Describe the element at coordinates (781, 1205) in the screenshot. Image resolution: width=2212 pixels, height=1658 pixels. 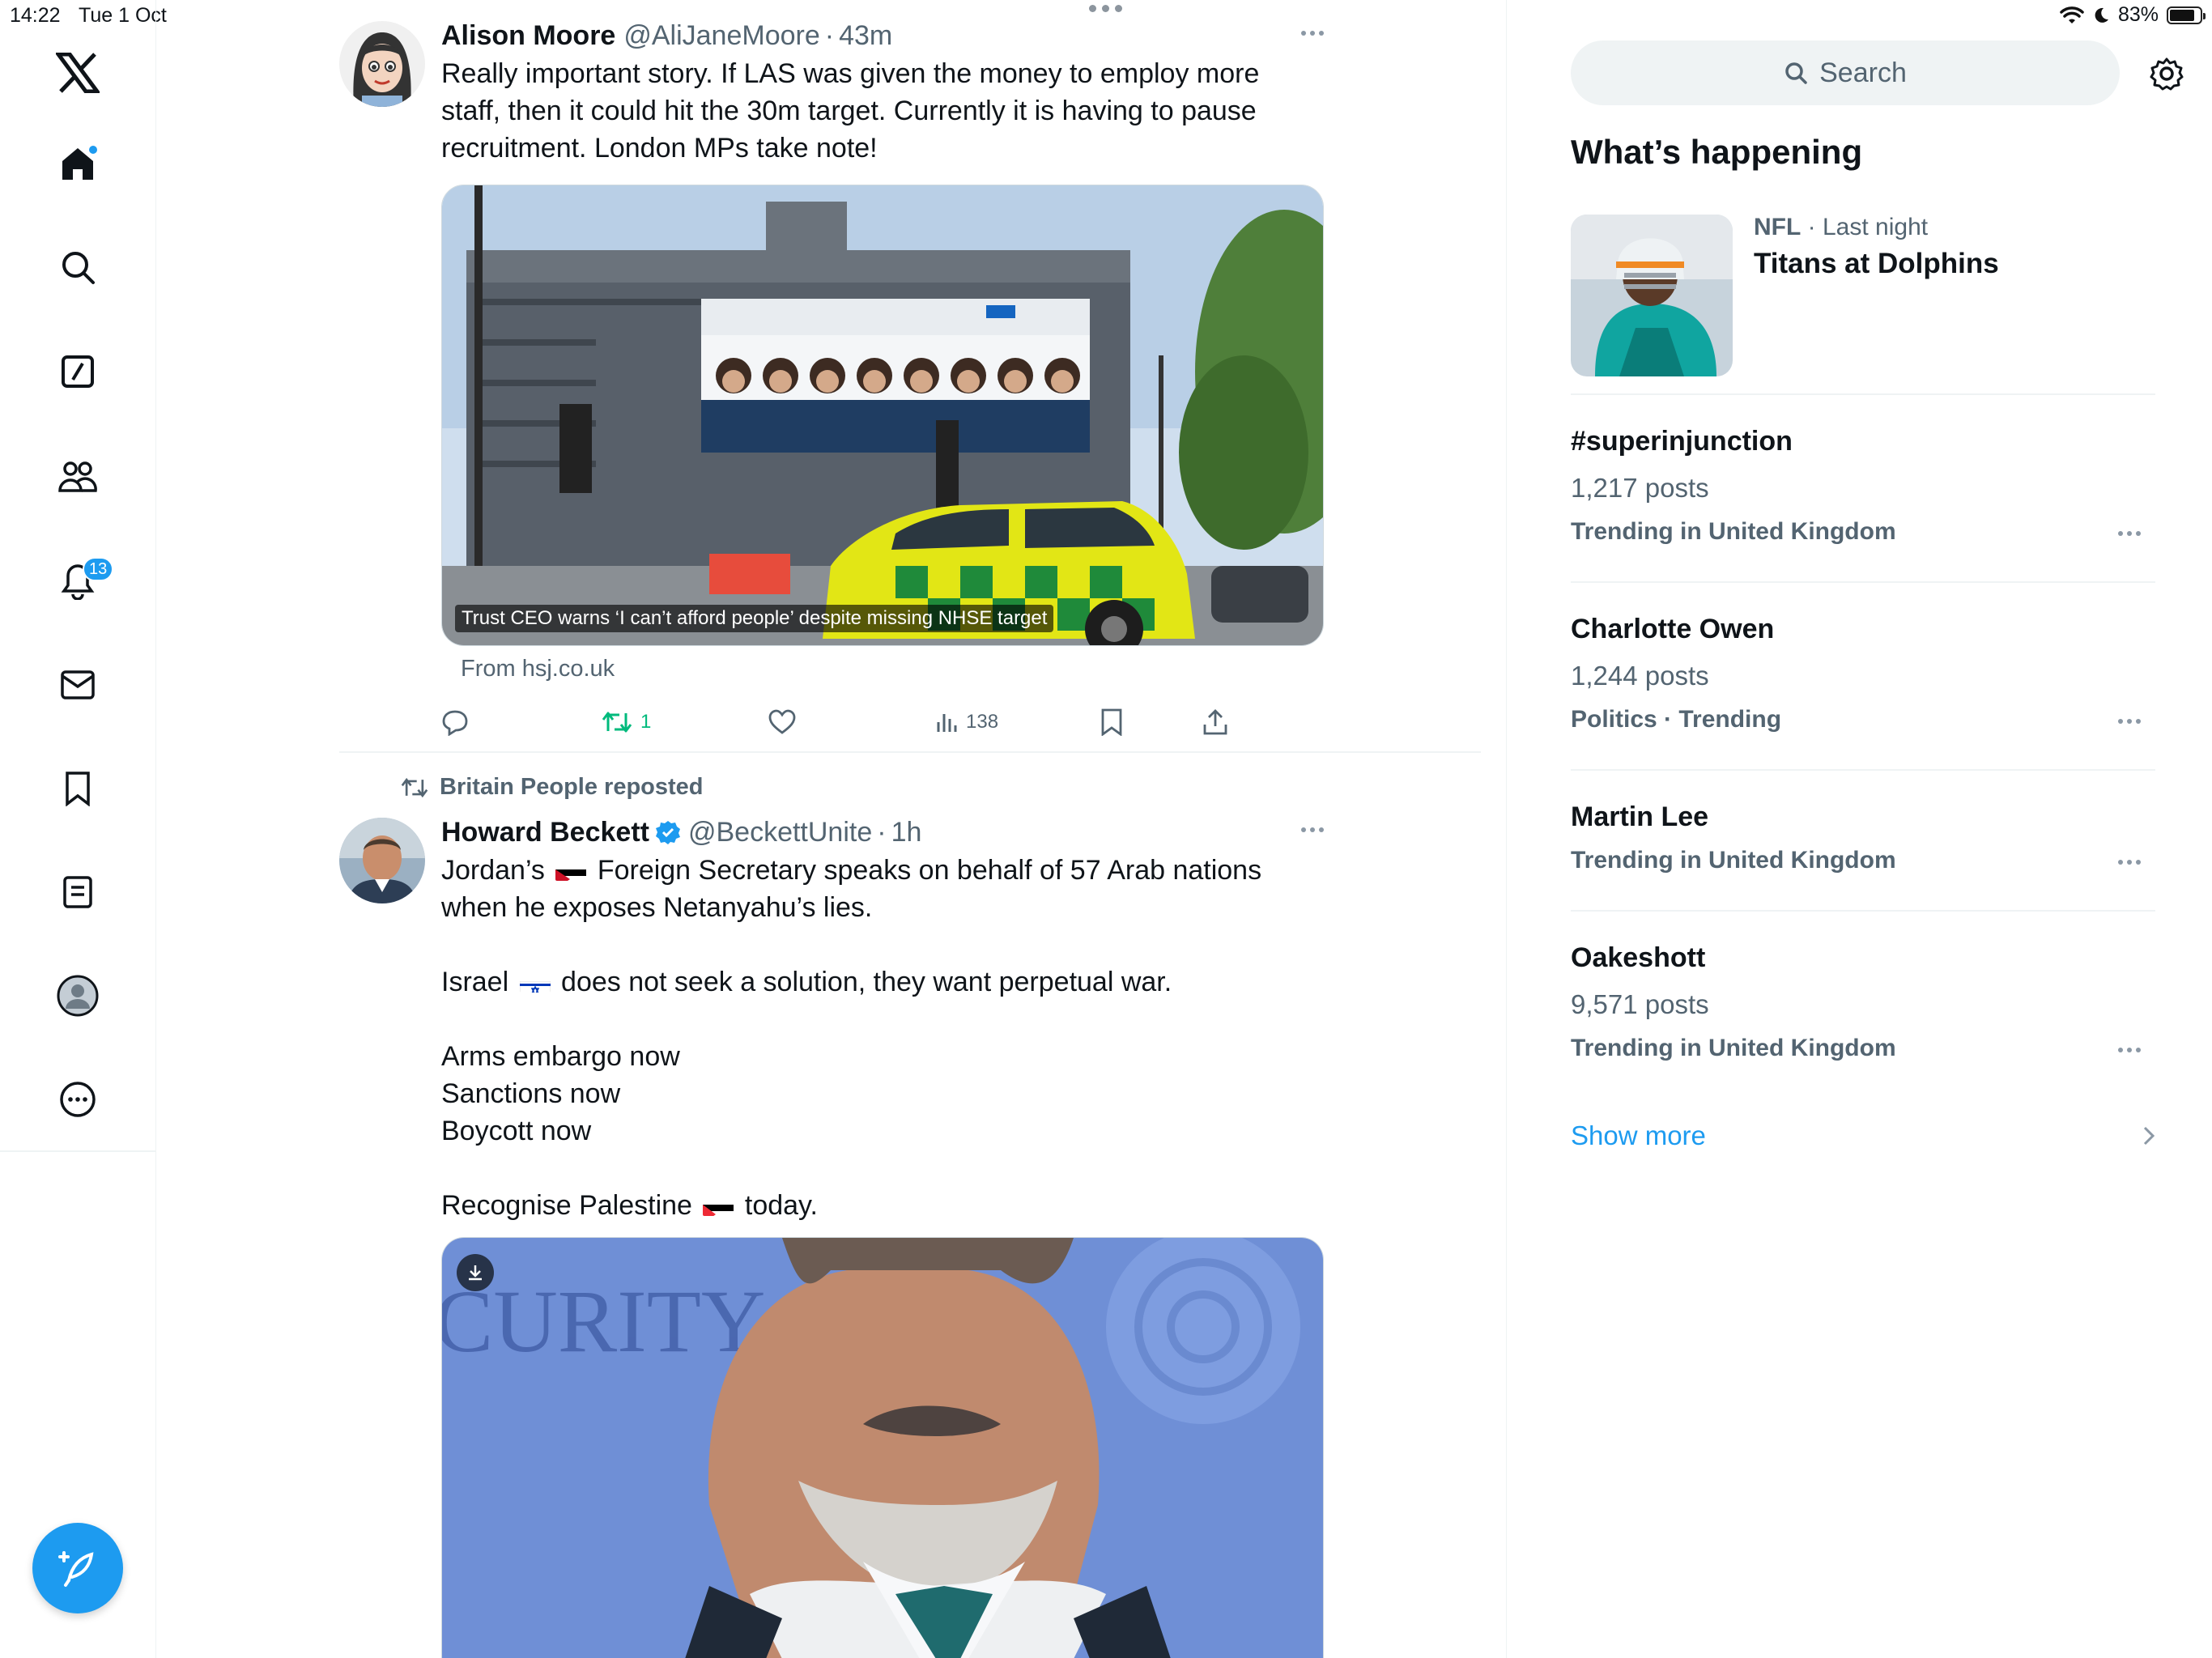
I see `tweet-text-line: today.` at that location.